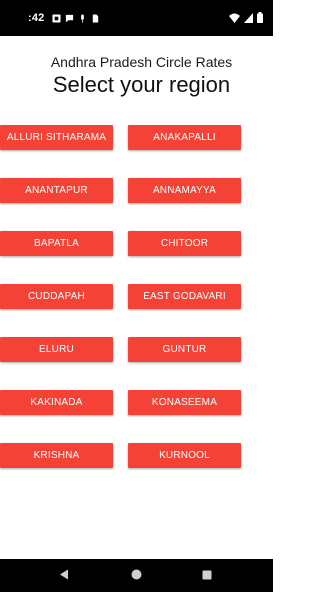 The image size is (320, 592). What do you see at coordinates (36, 18) in the screenshot?
I see `status-time: :42` at bounding box center [36, 18].